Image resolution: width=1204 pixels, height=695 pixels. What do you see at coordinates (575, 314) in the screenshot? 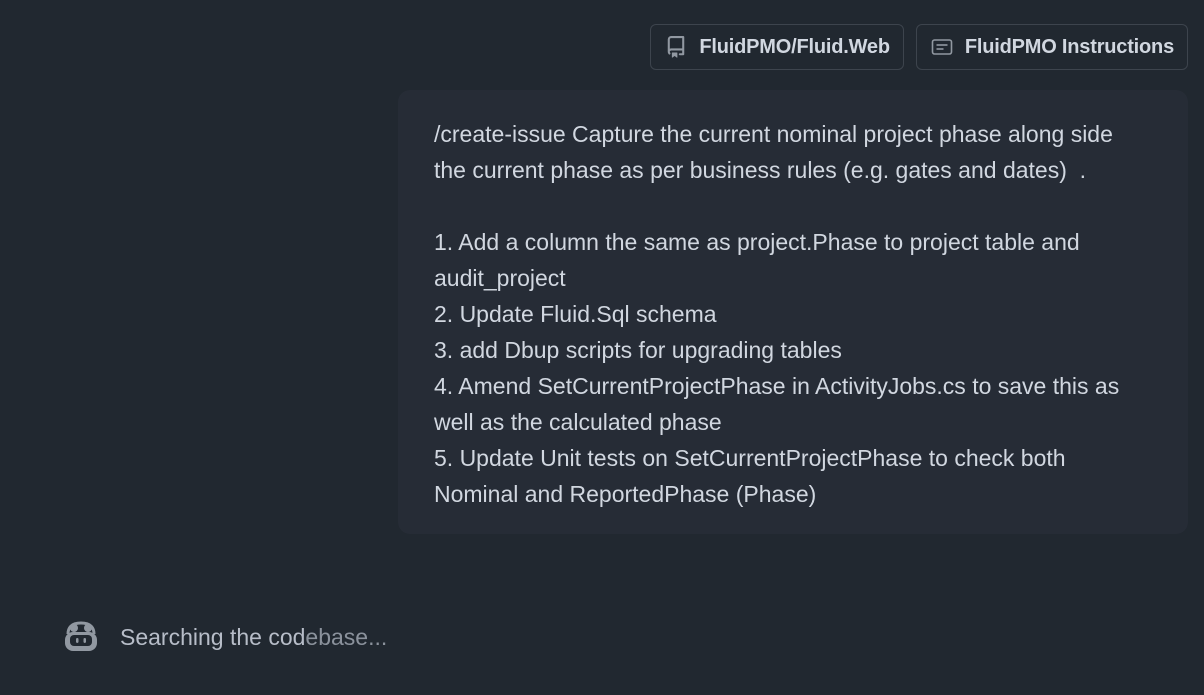
I see `message-line: 2. Update Fluid.Sql schema` at bounding box center [575, 314].